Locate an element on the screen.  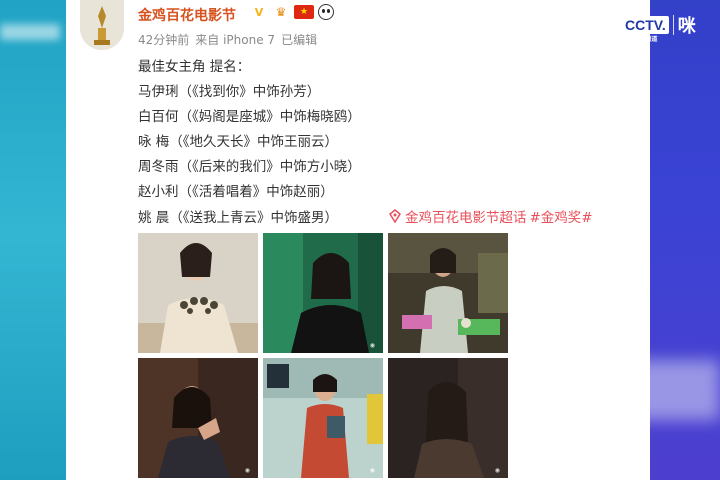
nominee-line: 马伊琍（《找到你》中饰孙芳） is located at coordinates (229, 92).